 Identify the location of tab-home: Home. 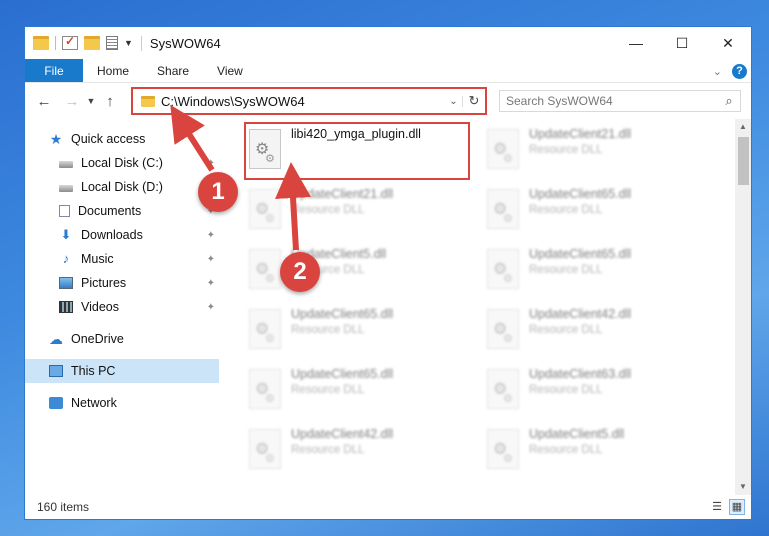
(113, 70).